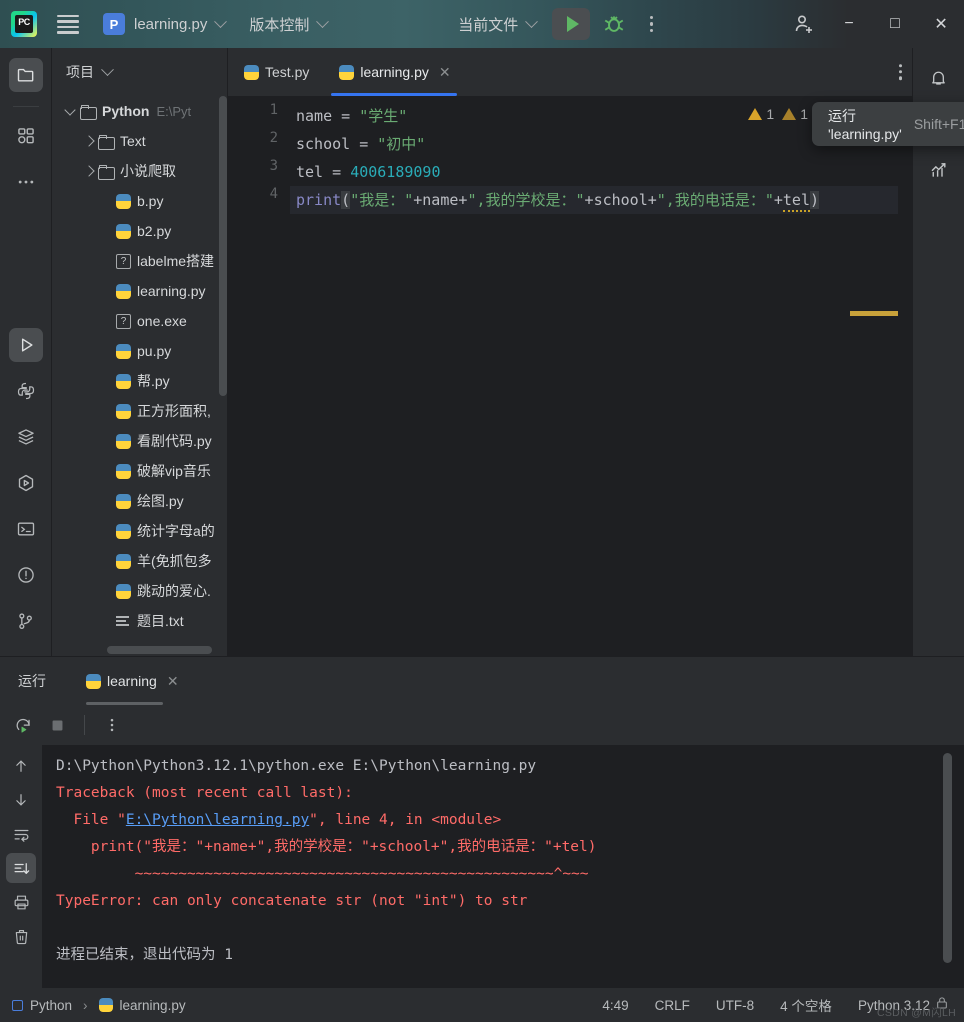 The height and width of the screenshot is (1022, 964). What do you see at coordinates (849, 24) in the screenshot?
I see `minimize-button: −` at bounding box center [849, 24].